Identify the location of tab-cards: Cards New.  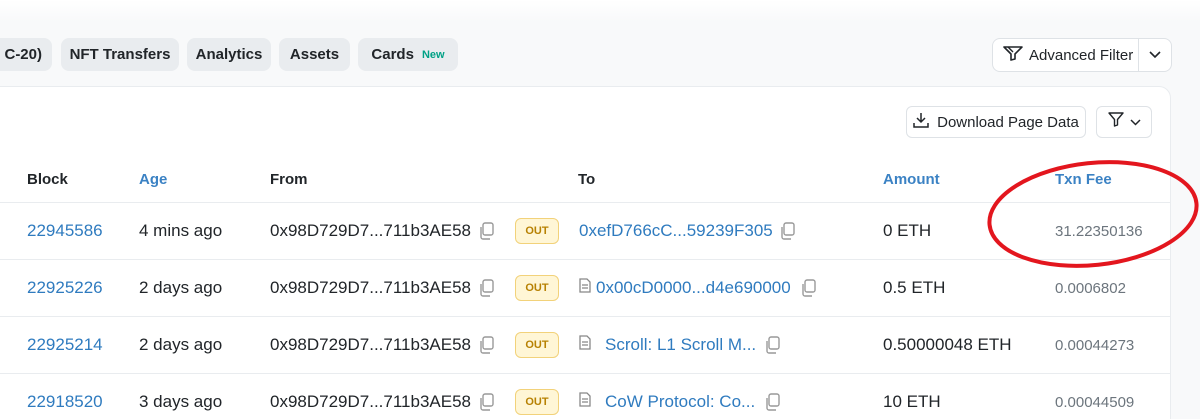
(408, 54).